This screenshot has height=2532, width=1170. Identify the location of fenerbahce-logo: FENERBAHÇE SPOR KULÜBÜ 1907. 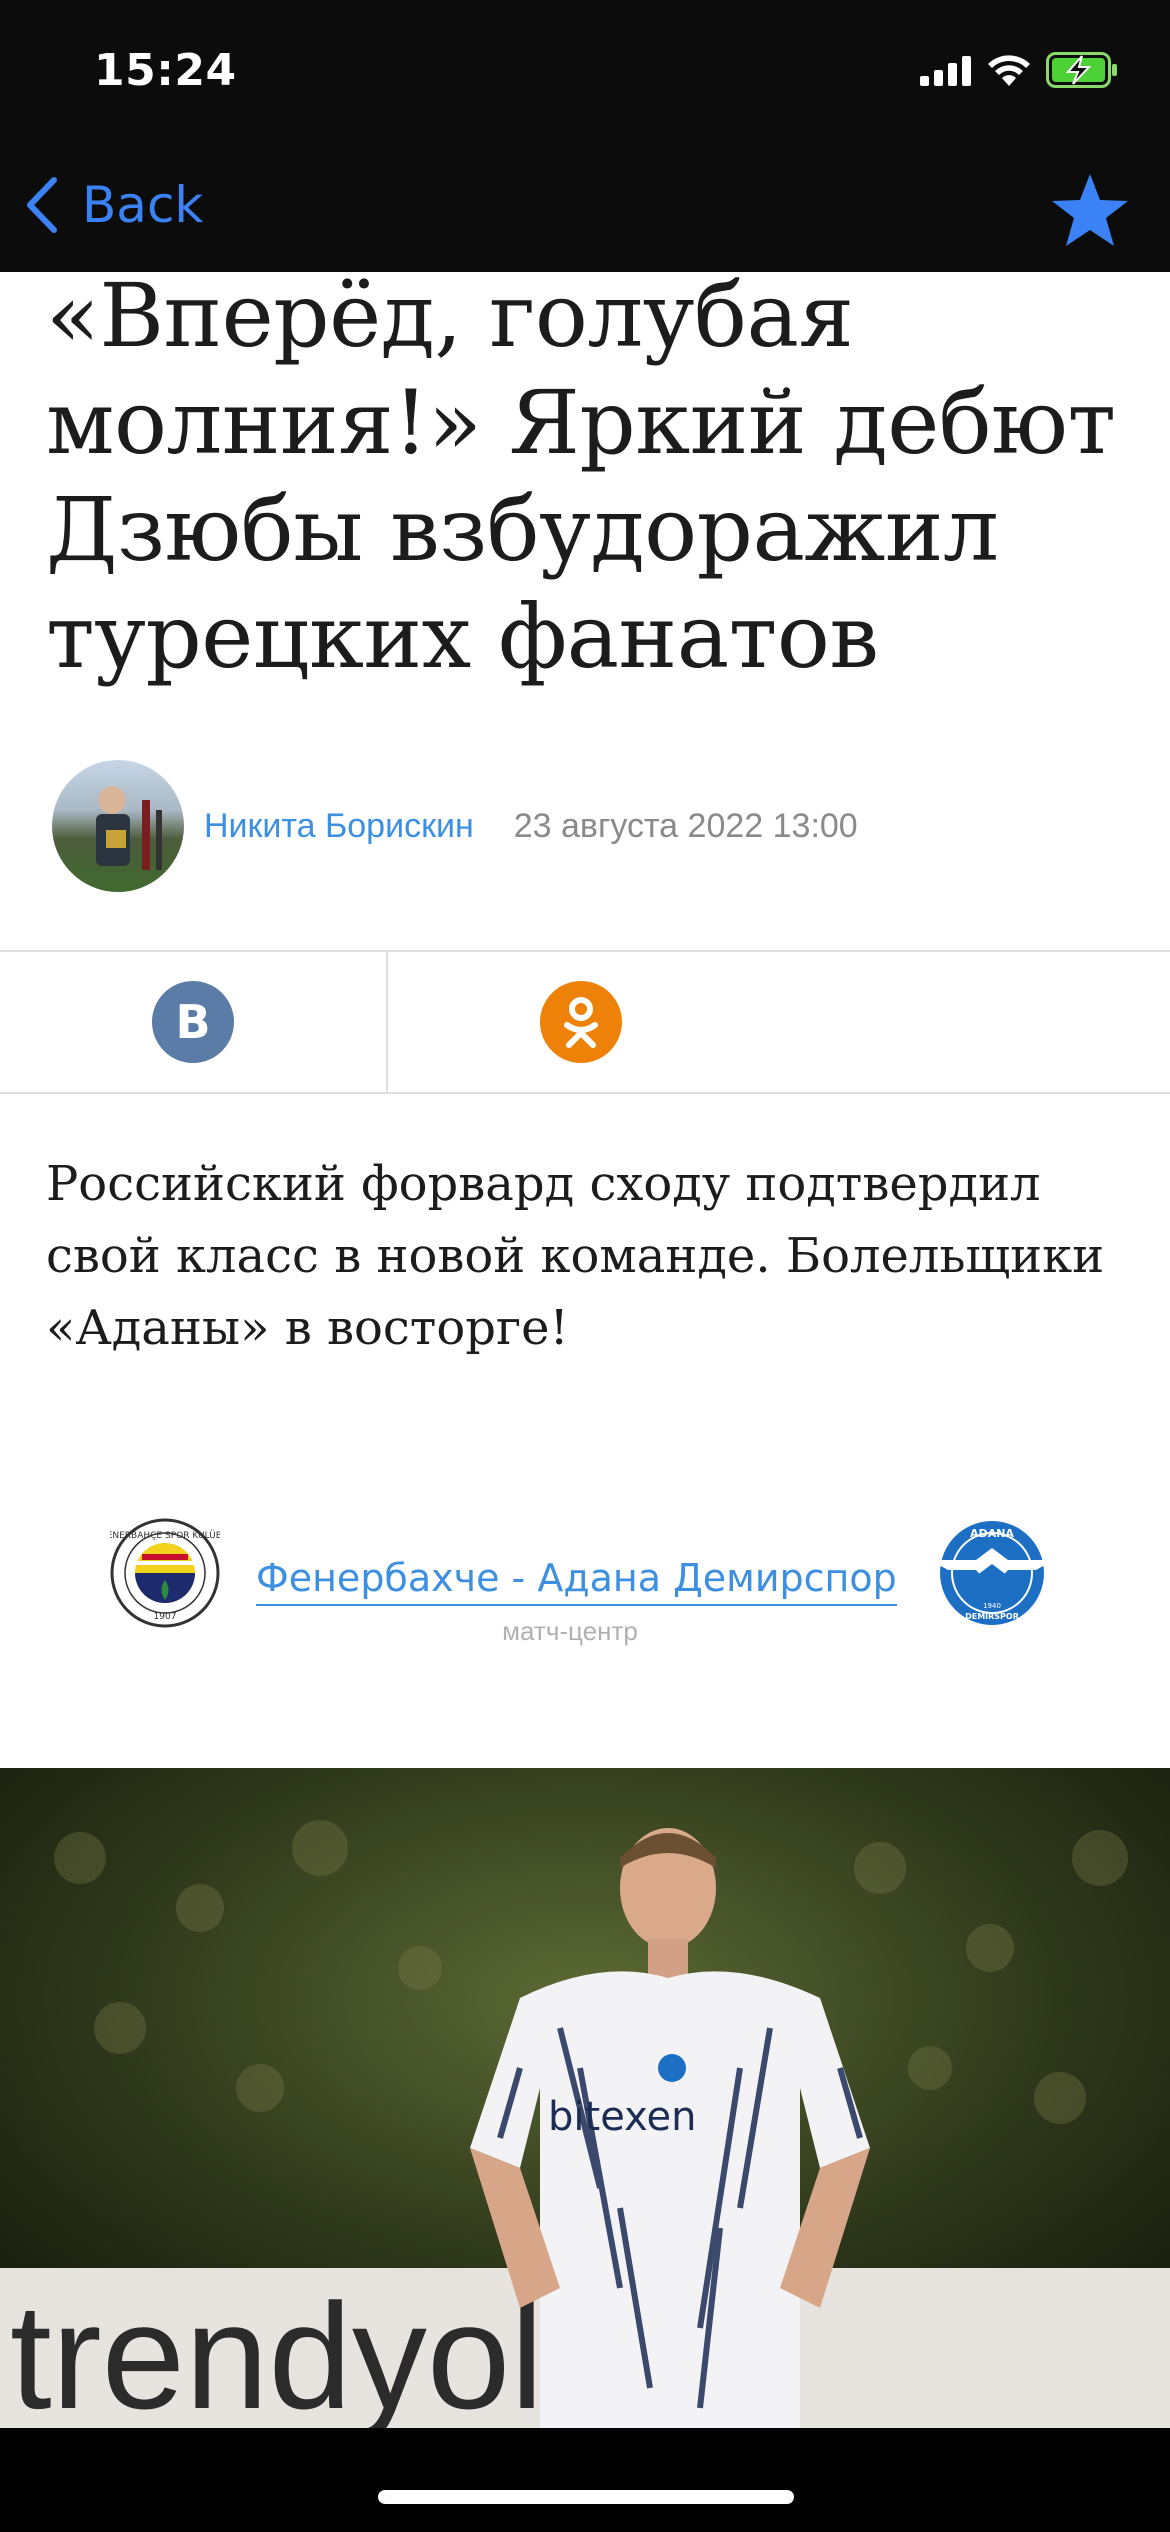
(165, 1573).